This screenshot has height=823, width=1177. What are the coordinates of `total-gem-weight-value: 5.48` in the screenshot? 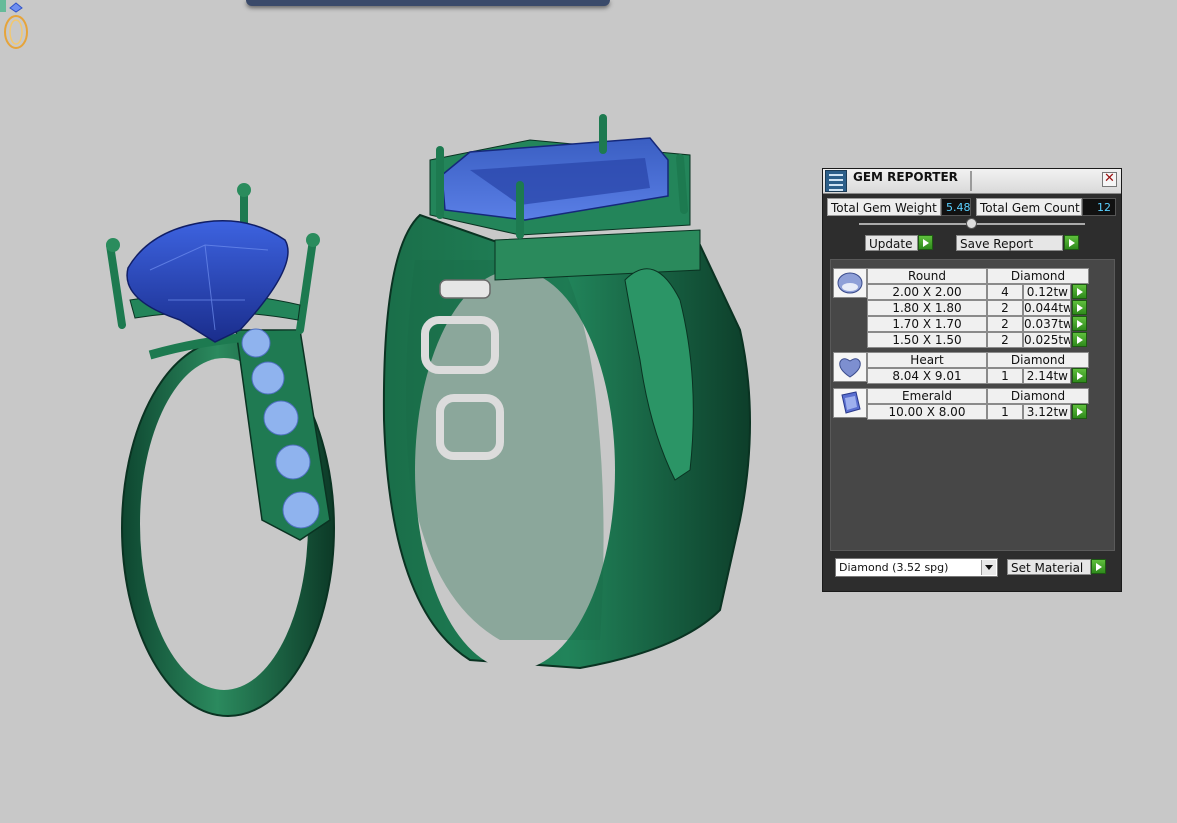 It's located at (956, 207).